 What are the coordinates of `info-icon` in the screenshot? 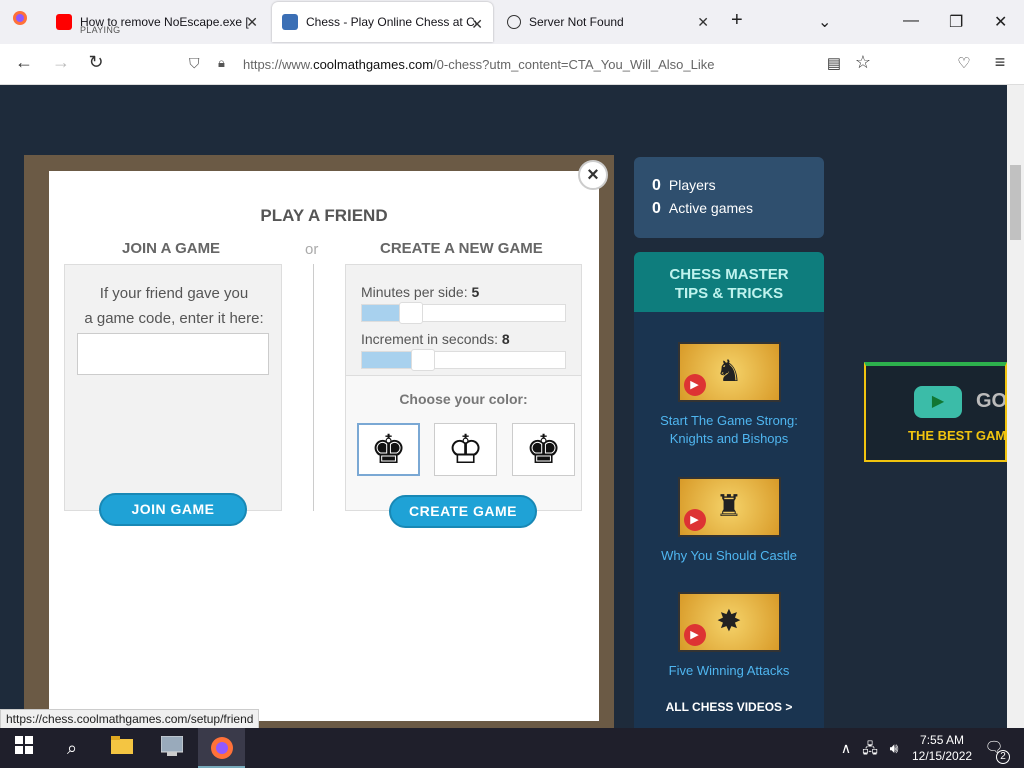 It's located at (514, 22).